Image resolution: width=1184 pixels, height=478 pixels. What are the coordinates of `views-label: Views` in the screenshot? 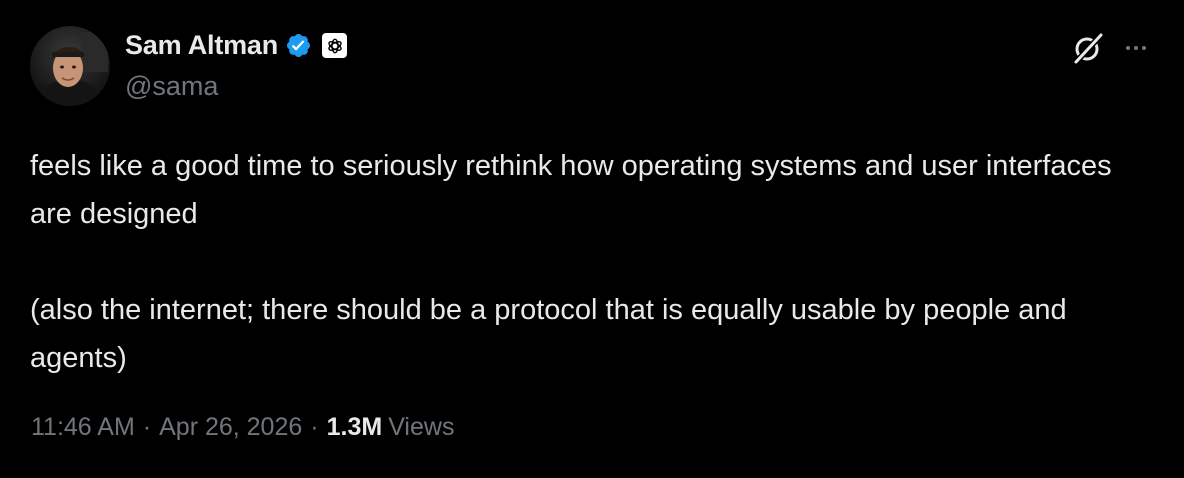 It's located at (421, 427).